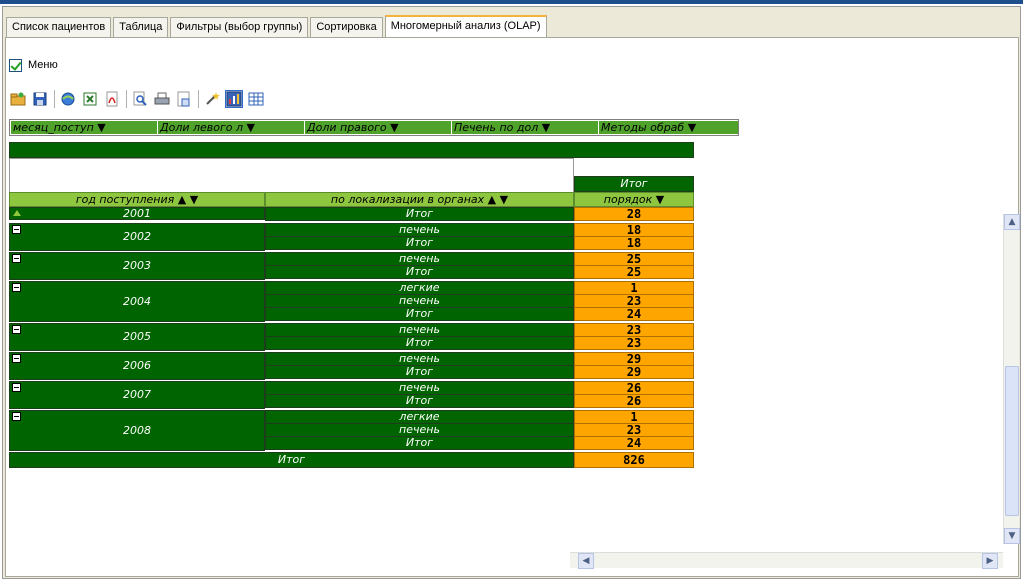 The width and height of the screenshot is (1023, 581). Describe the element at coordinates (137, 199) in the screenshot. I see `row-header-year: год поступления ▲ ▼` at that location.